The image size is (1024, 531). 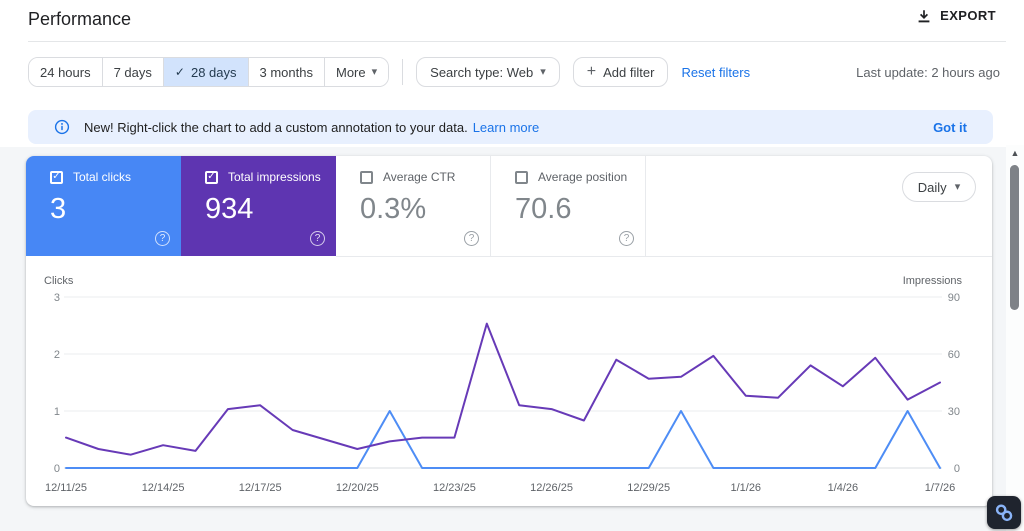 What do you see at coordinates (517, 41) in the screenshot?
I see `header-divider` at bounding box center [517, 41].